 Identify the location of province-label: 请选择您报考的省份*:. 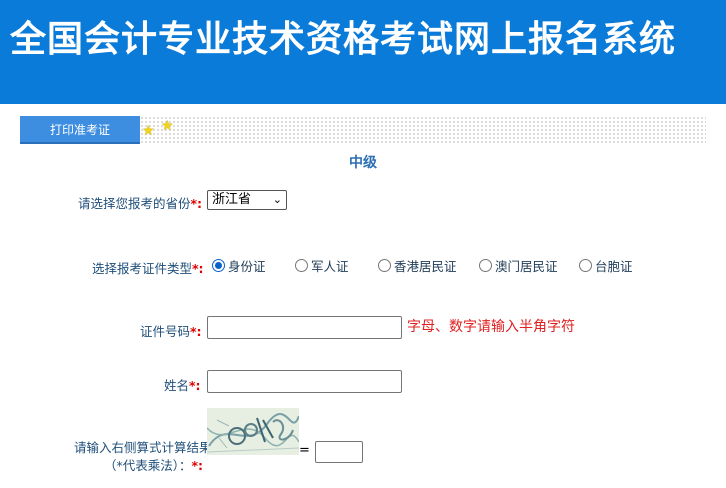
(140, 202).